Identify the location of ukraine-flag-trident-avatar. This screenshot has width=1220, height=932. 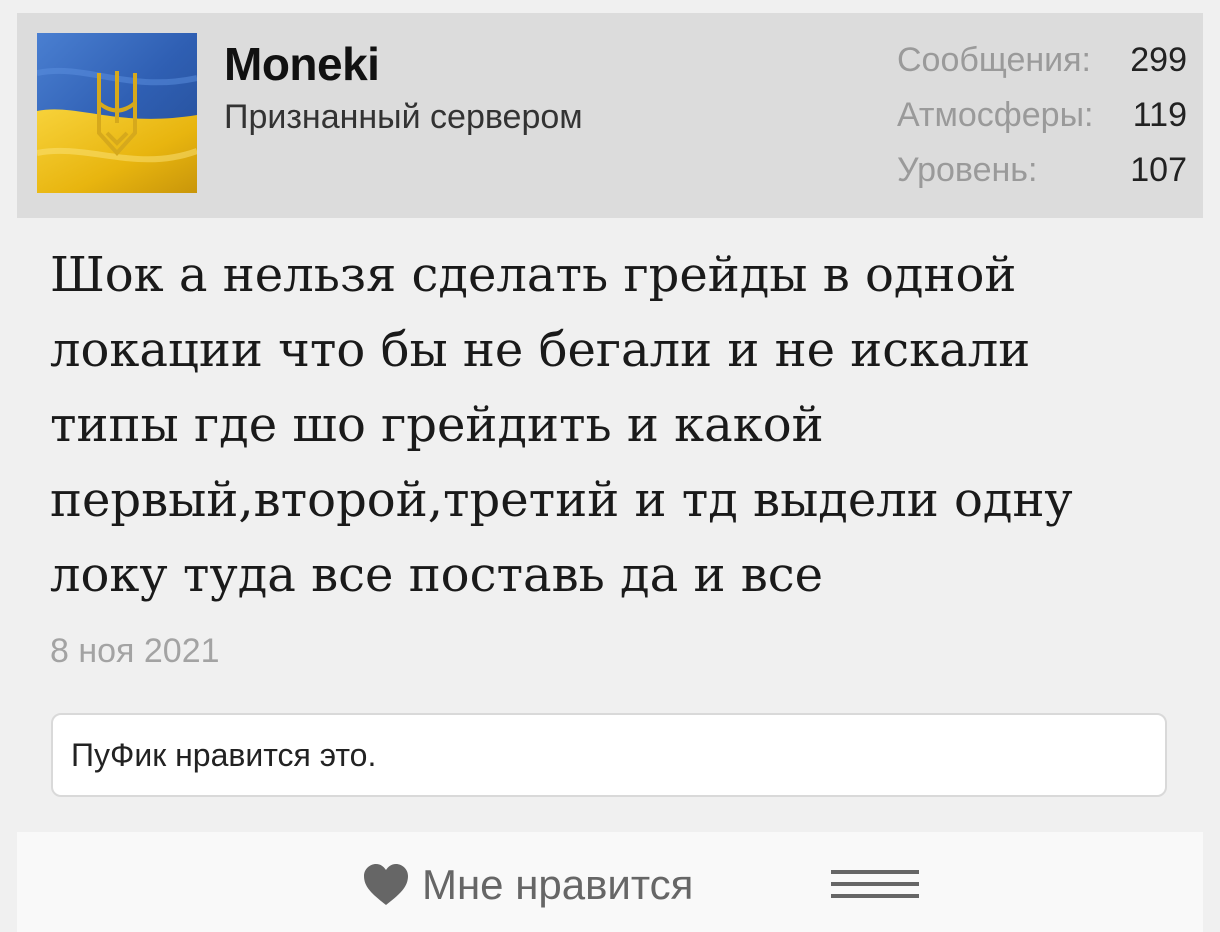
(117, 113).